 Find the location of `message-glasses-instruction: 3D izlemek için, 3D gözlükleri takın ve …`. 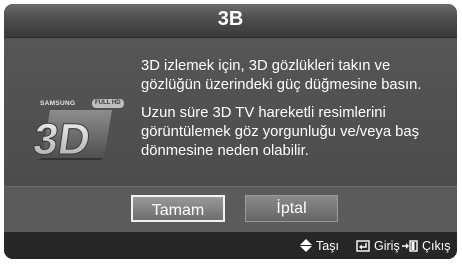

message-glasses-instruction: 3D izlemek için, 3D gözlükleri takın ve … is located at coordinates (281, 75).